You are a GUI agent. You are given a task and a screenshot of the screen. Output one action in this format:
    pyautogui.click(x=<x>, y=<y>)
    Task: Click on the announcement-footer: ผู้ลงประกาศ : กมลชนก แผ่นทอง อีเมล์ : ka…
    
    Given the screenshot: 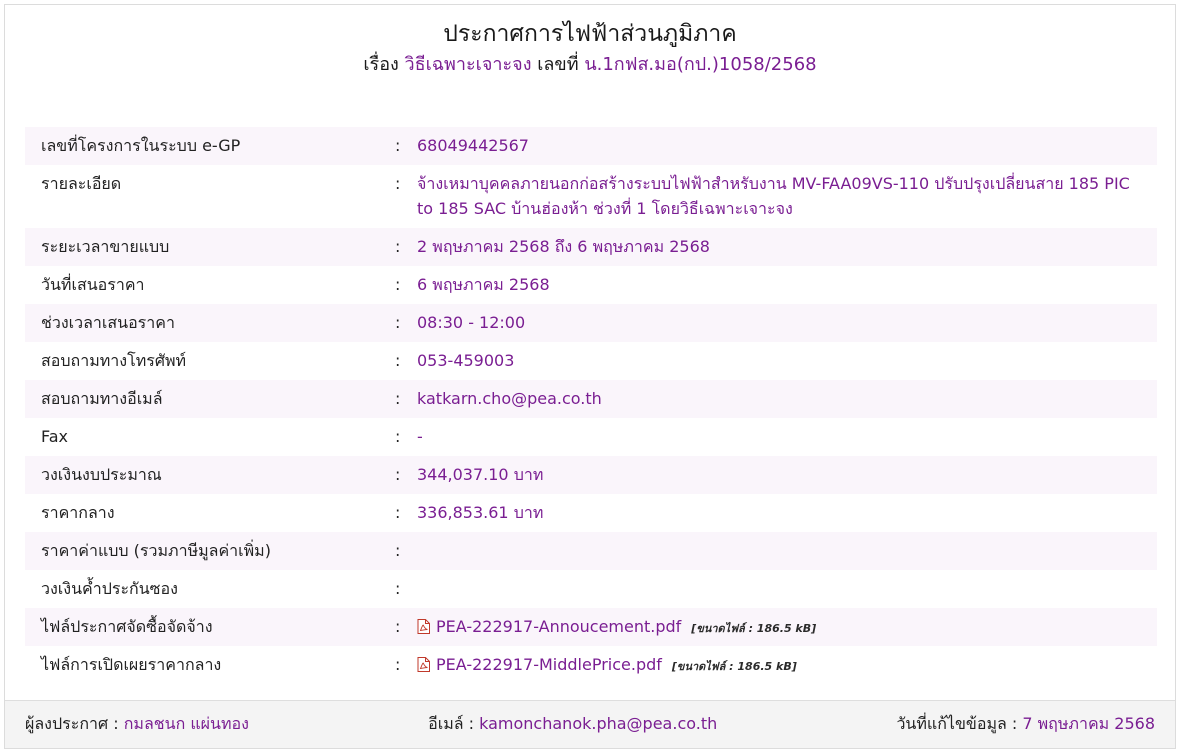 What is the action you would take?
    pyautogui.click(x=590, y=724)
    